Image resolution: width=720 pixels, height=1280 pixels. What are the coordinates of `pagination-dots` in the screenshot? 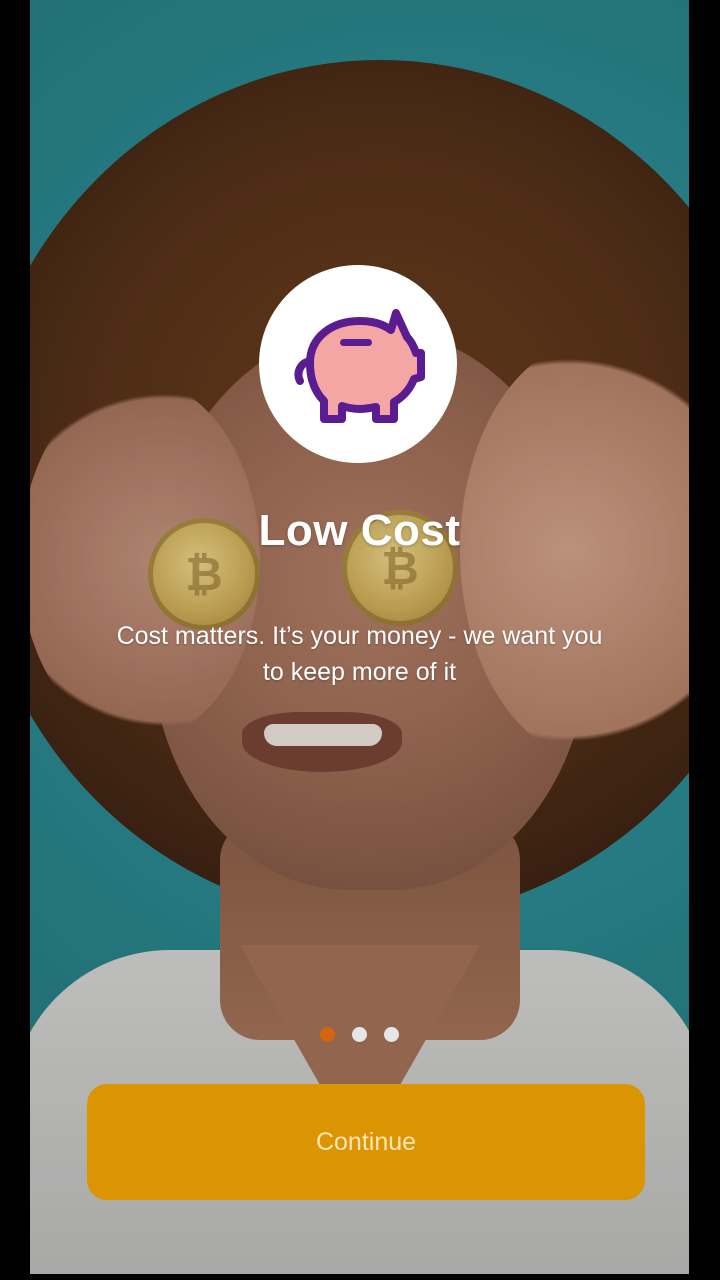 It's located at (359, 1034).